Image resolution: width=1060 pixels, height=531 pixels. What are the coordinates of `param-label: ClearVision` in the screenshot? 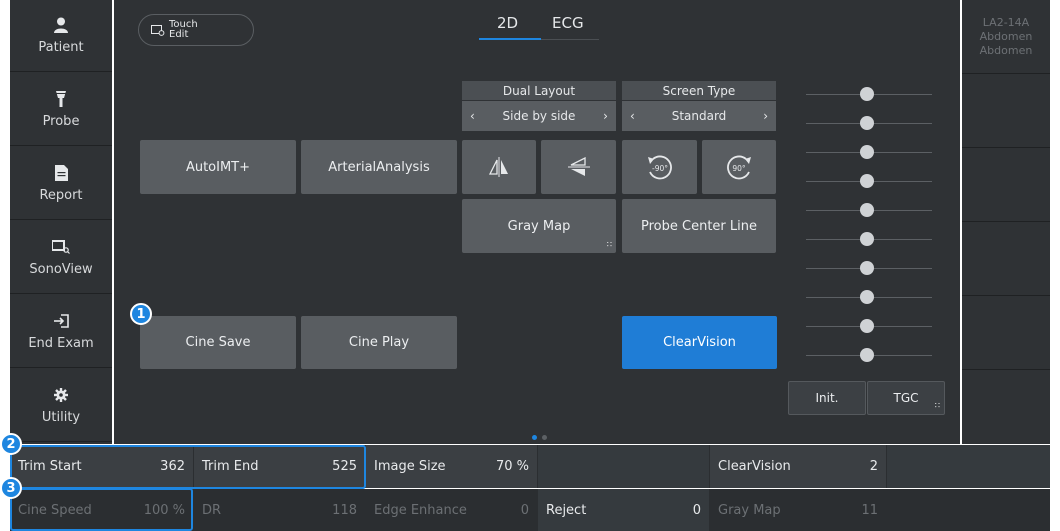 It's located at (754, 466).